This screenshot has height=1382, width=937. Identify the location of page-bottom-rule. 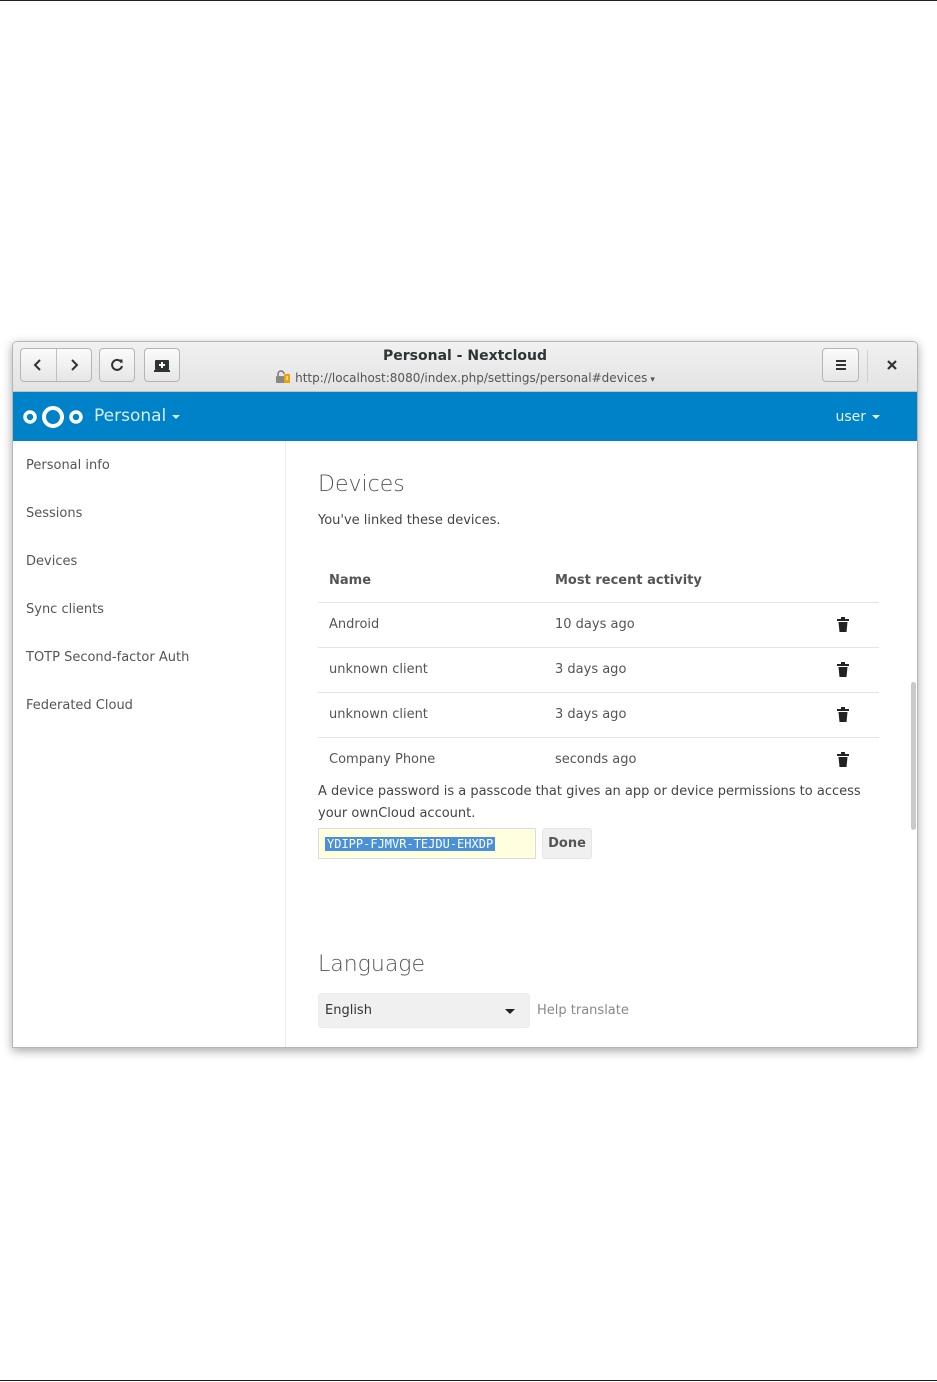
(468, 1380).